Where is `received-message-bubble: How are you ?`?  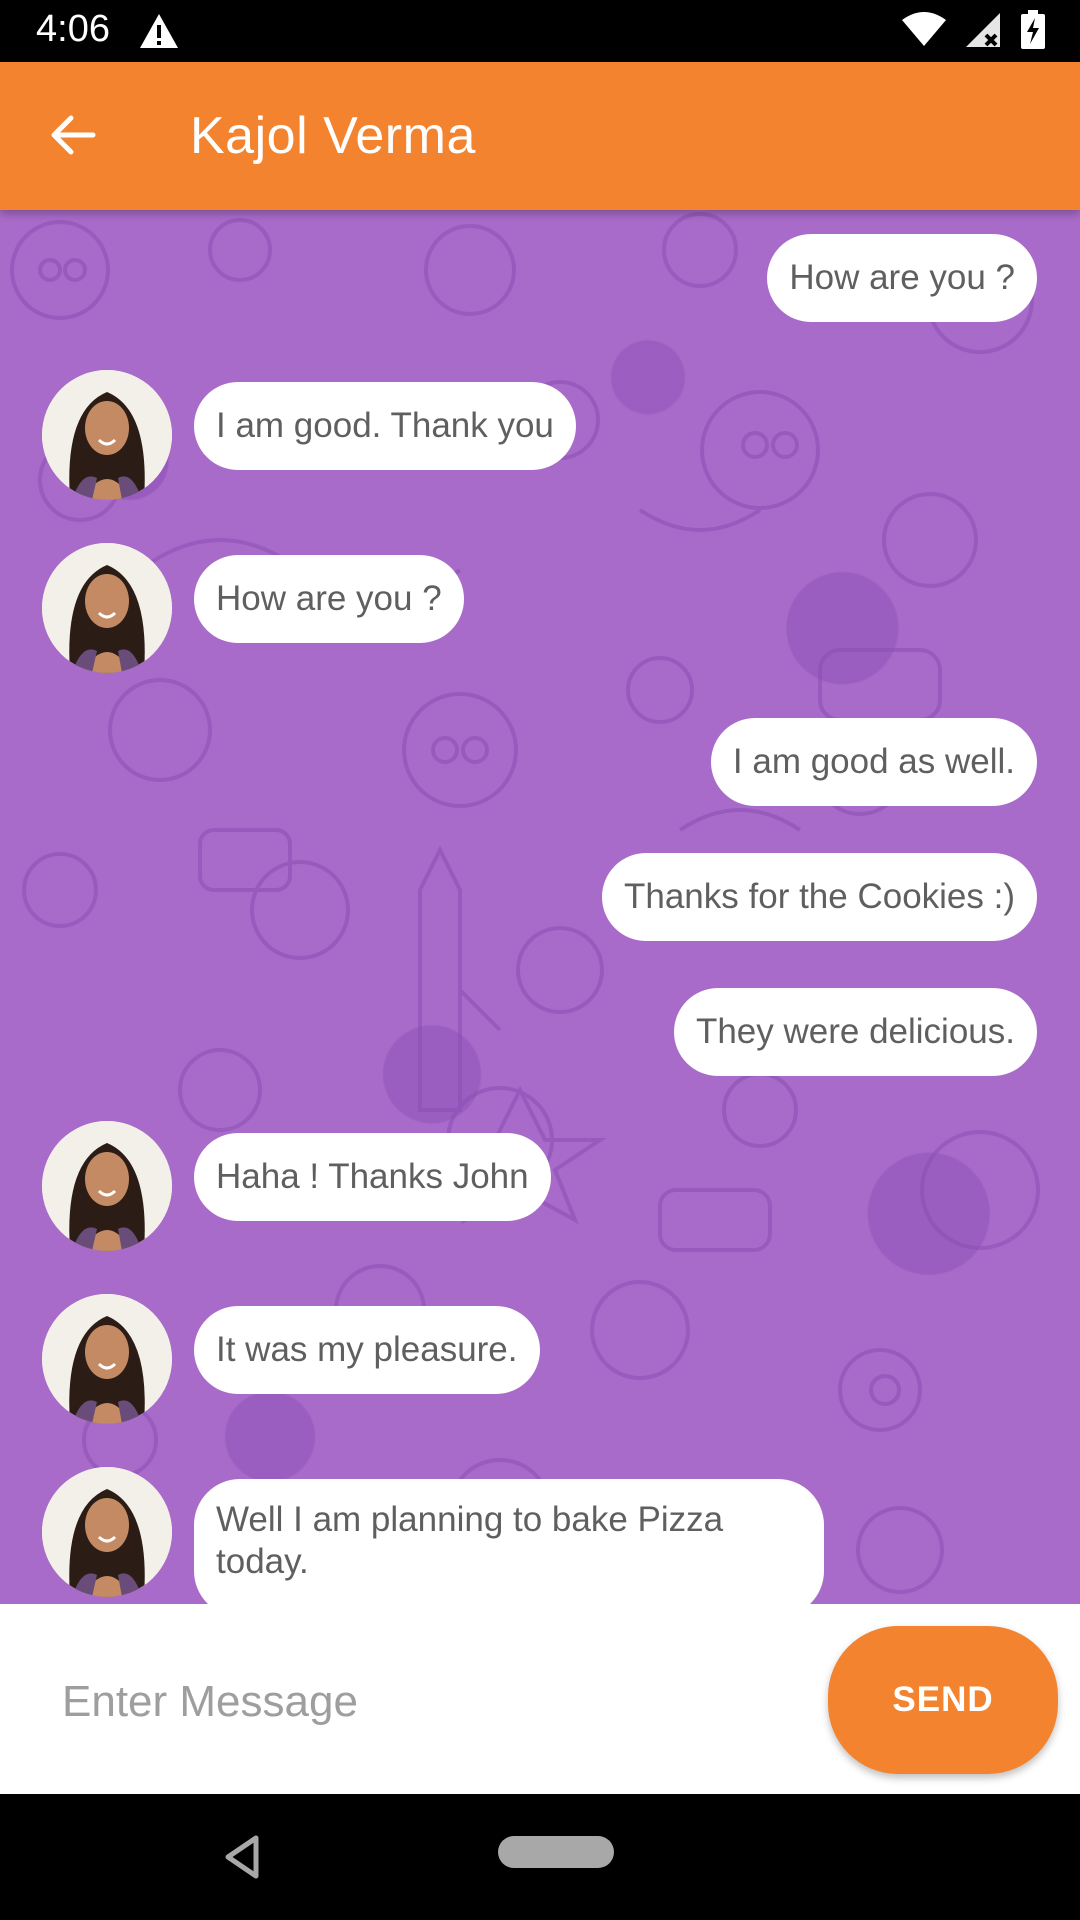 received-message-bubble: How are you ? is located at coordinates (329, 599).